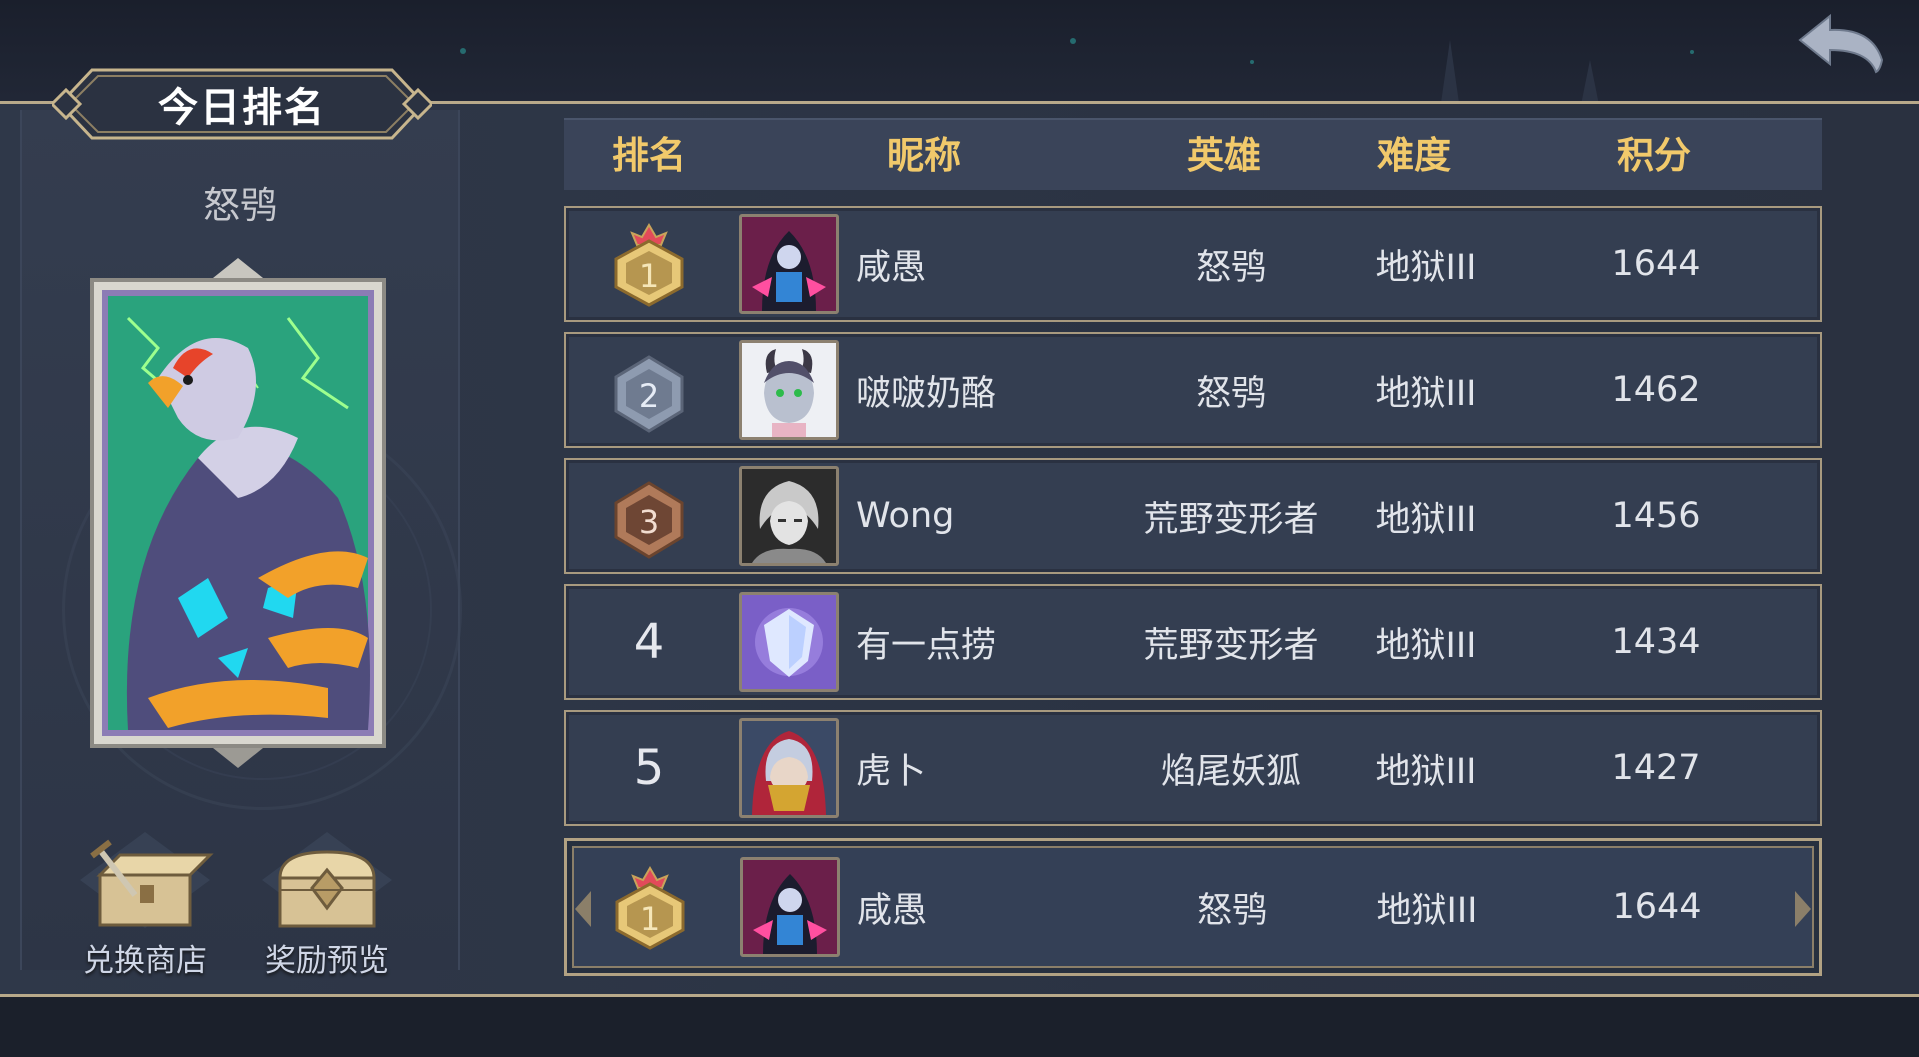 The height and width of the screenshot is (1057, 1919). Describe the element at coordinates (649, 642) in the screenshot. I see `rank-number: 4` at that location.